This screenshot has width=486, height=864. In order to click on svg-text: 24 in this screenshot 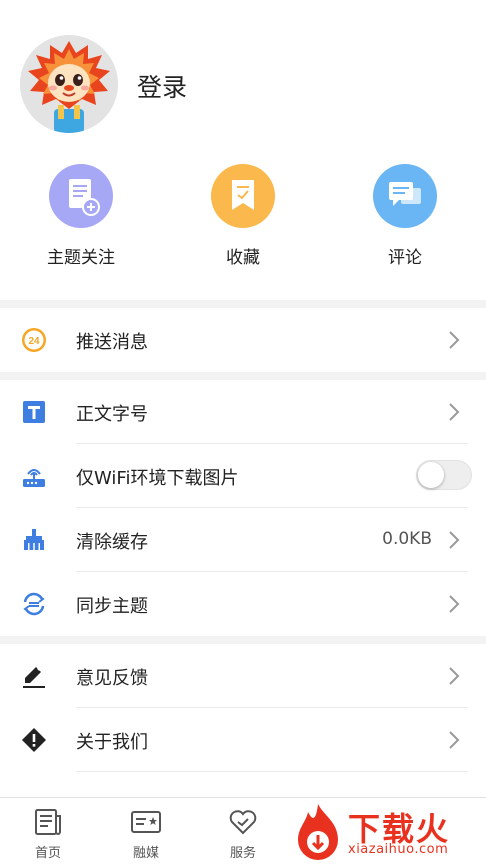, I will do `click(34, 341)`.